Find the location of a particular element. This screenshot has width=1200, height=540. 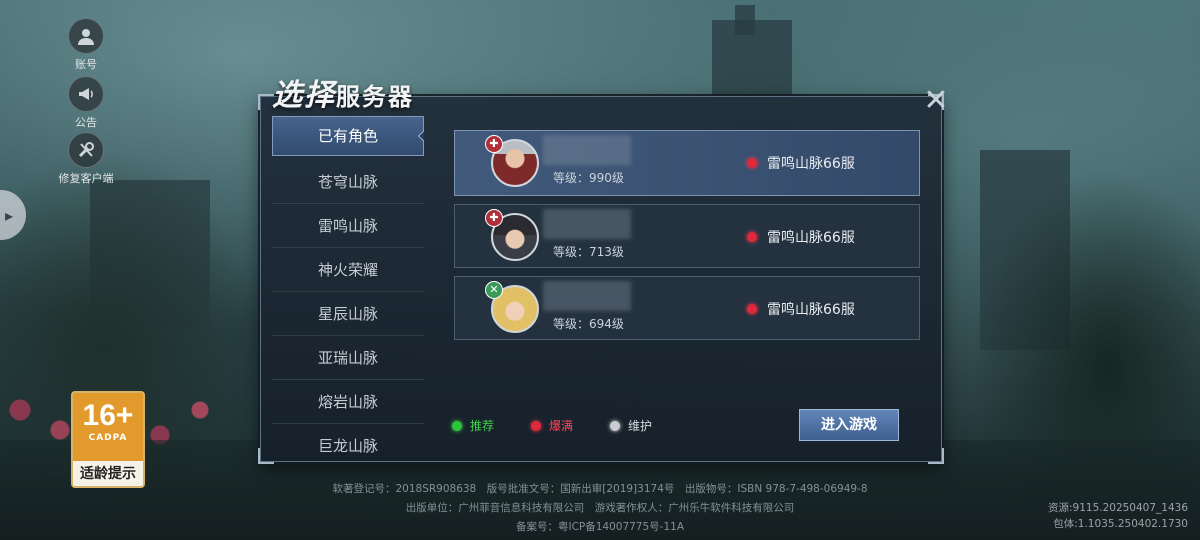

tab-region: 巨龙山脉 is located at coordinates (348, 442).